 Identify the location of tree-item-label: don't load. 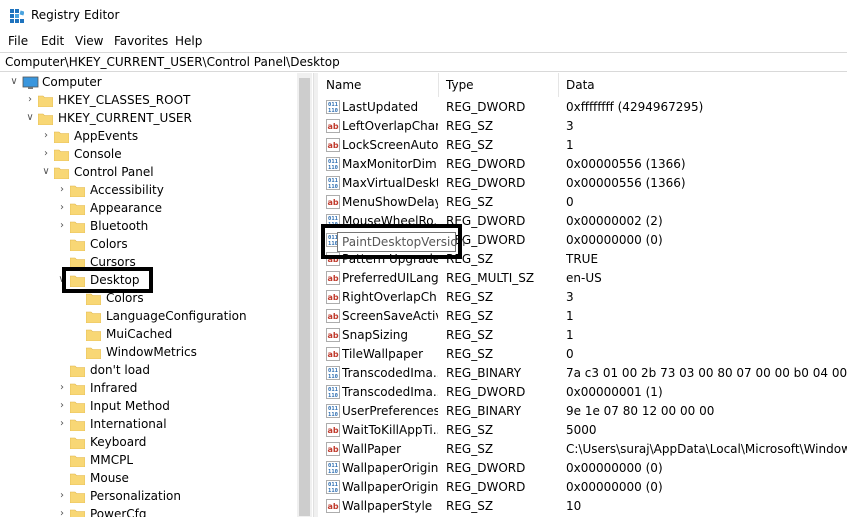
(120, 370).